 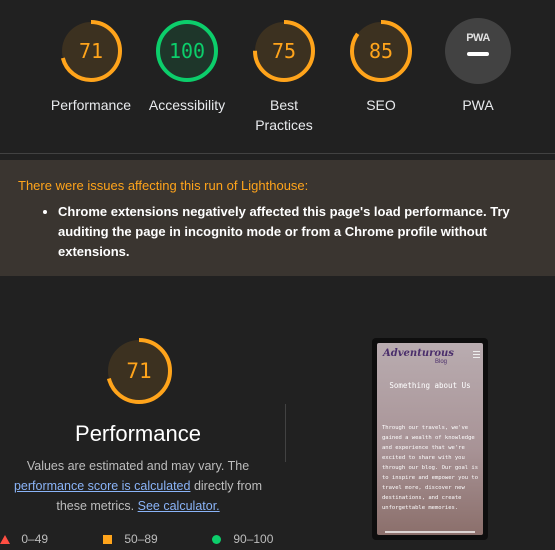 I want to click on pwa-badge-text: PWA, so click(x=478, y=38).